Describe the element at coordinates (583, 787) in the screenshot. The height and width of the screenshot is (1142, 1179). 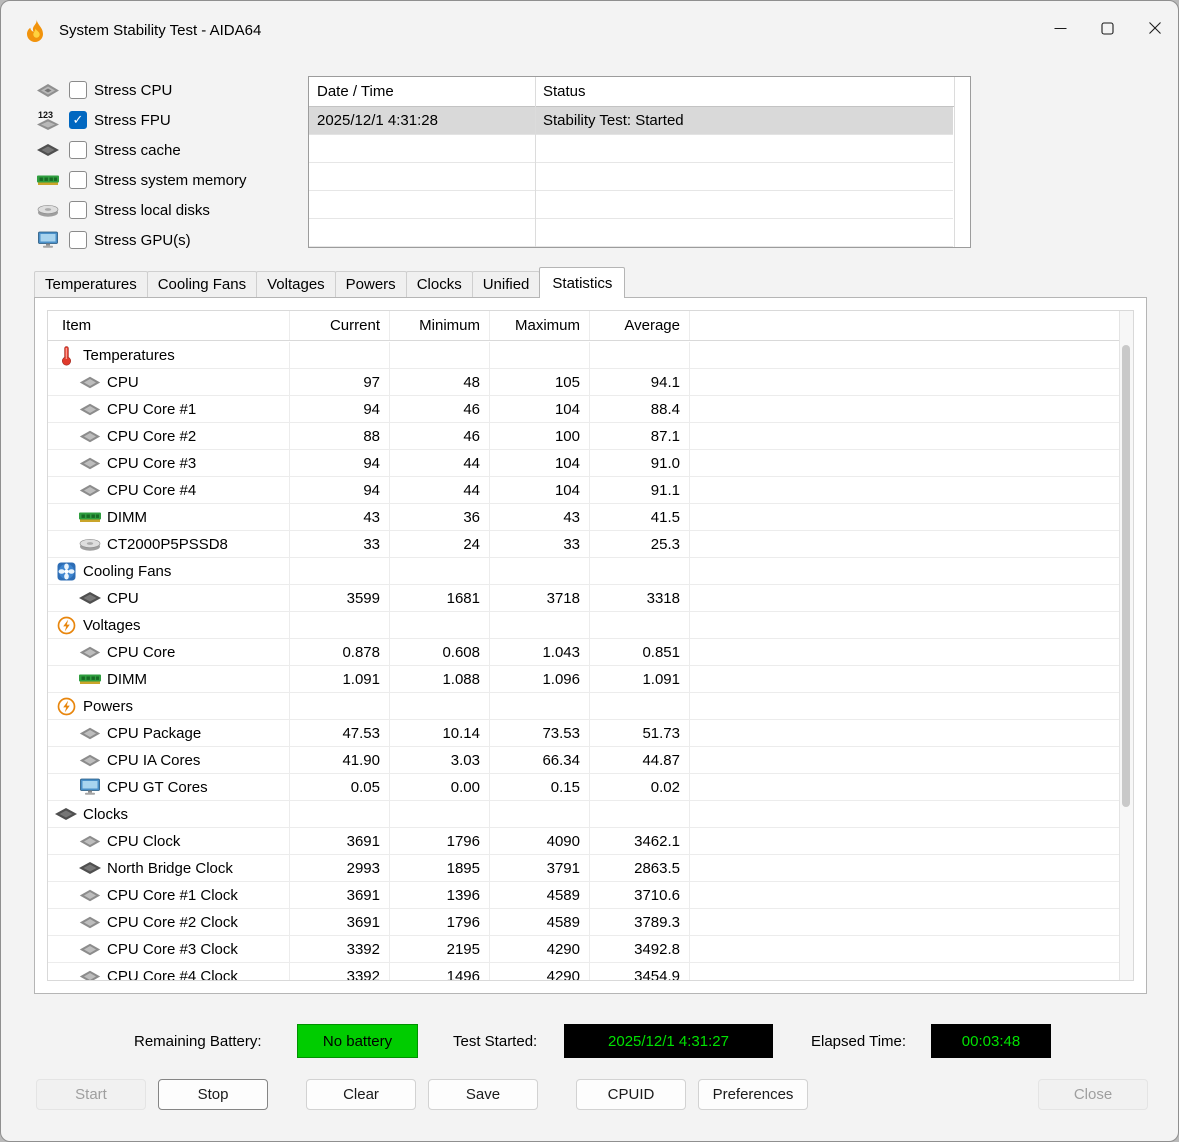
I see `stats-row: CPU GT Cores 0.05 0.00 0.15 0.02` at that location.